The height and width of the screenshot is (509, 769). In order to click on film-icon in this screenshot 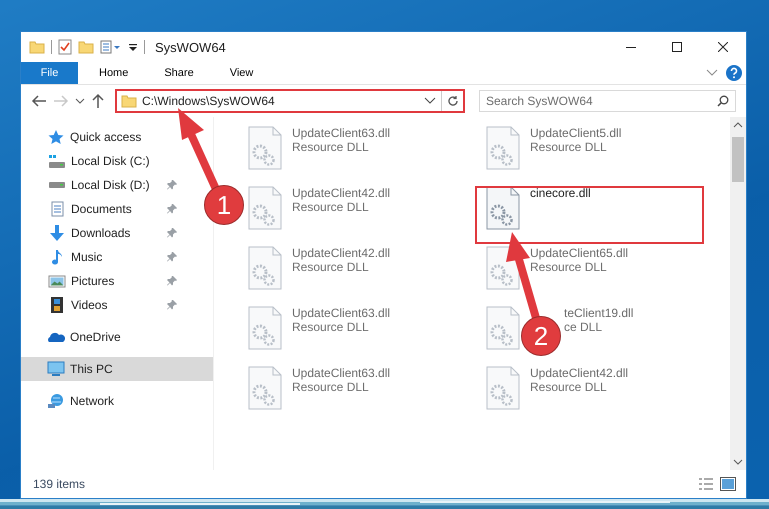, I will do `click(57, 305)`.